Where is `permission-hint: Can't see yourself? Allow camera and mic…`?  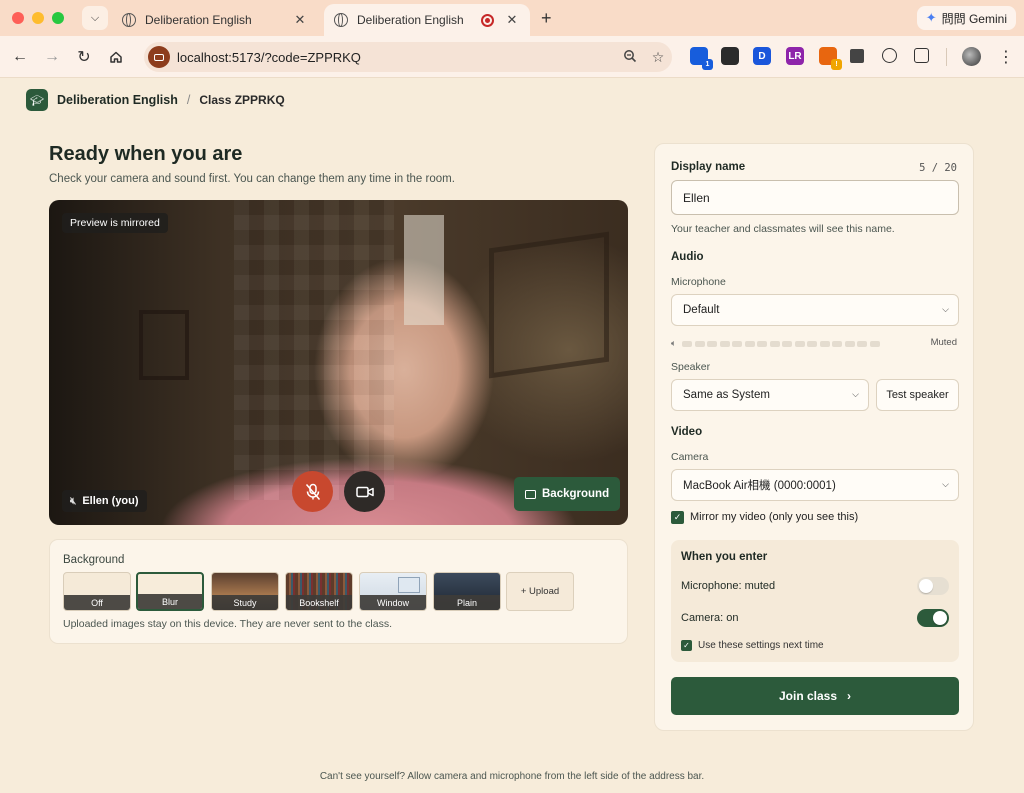
permission-hint: Can't see yourself? Allow camera and mic… is located at coordinates (512, 776).